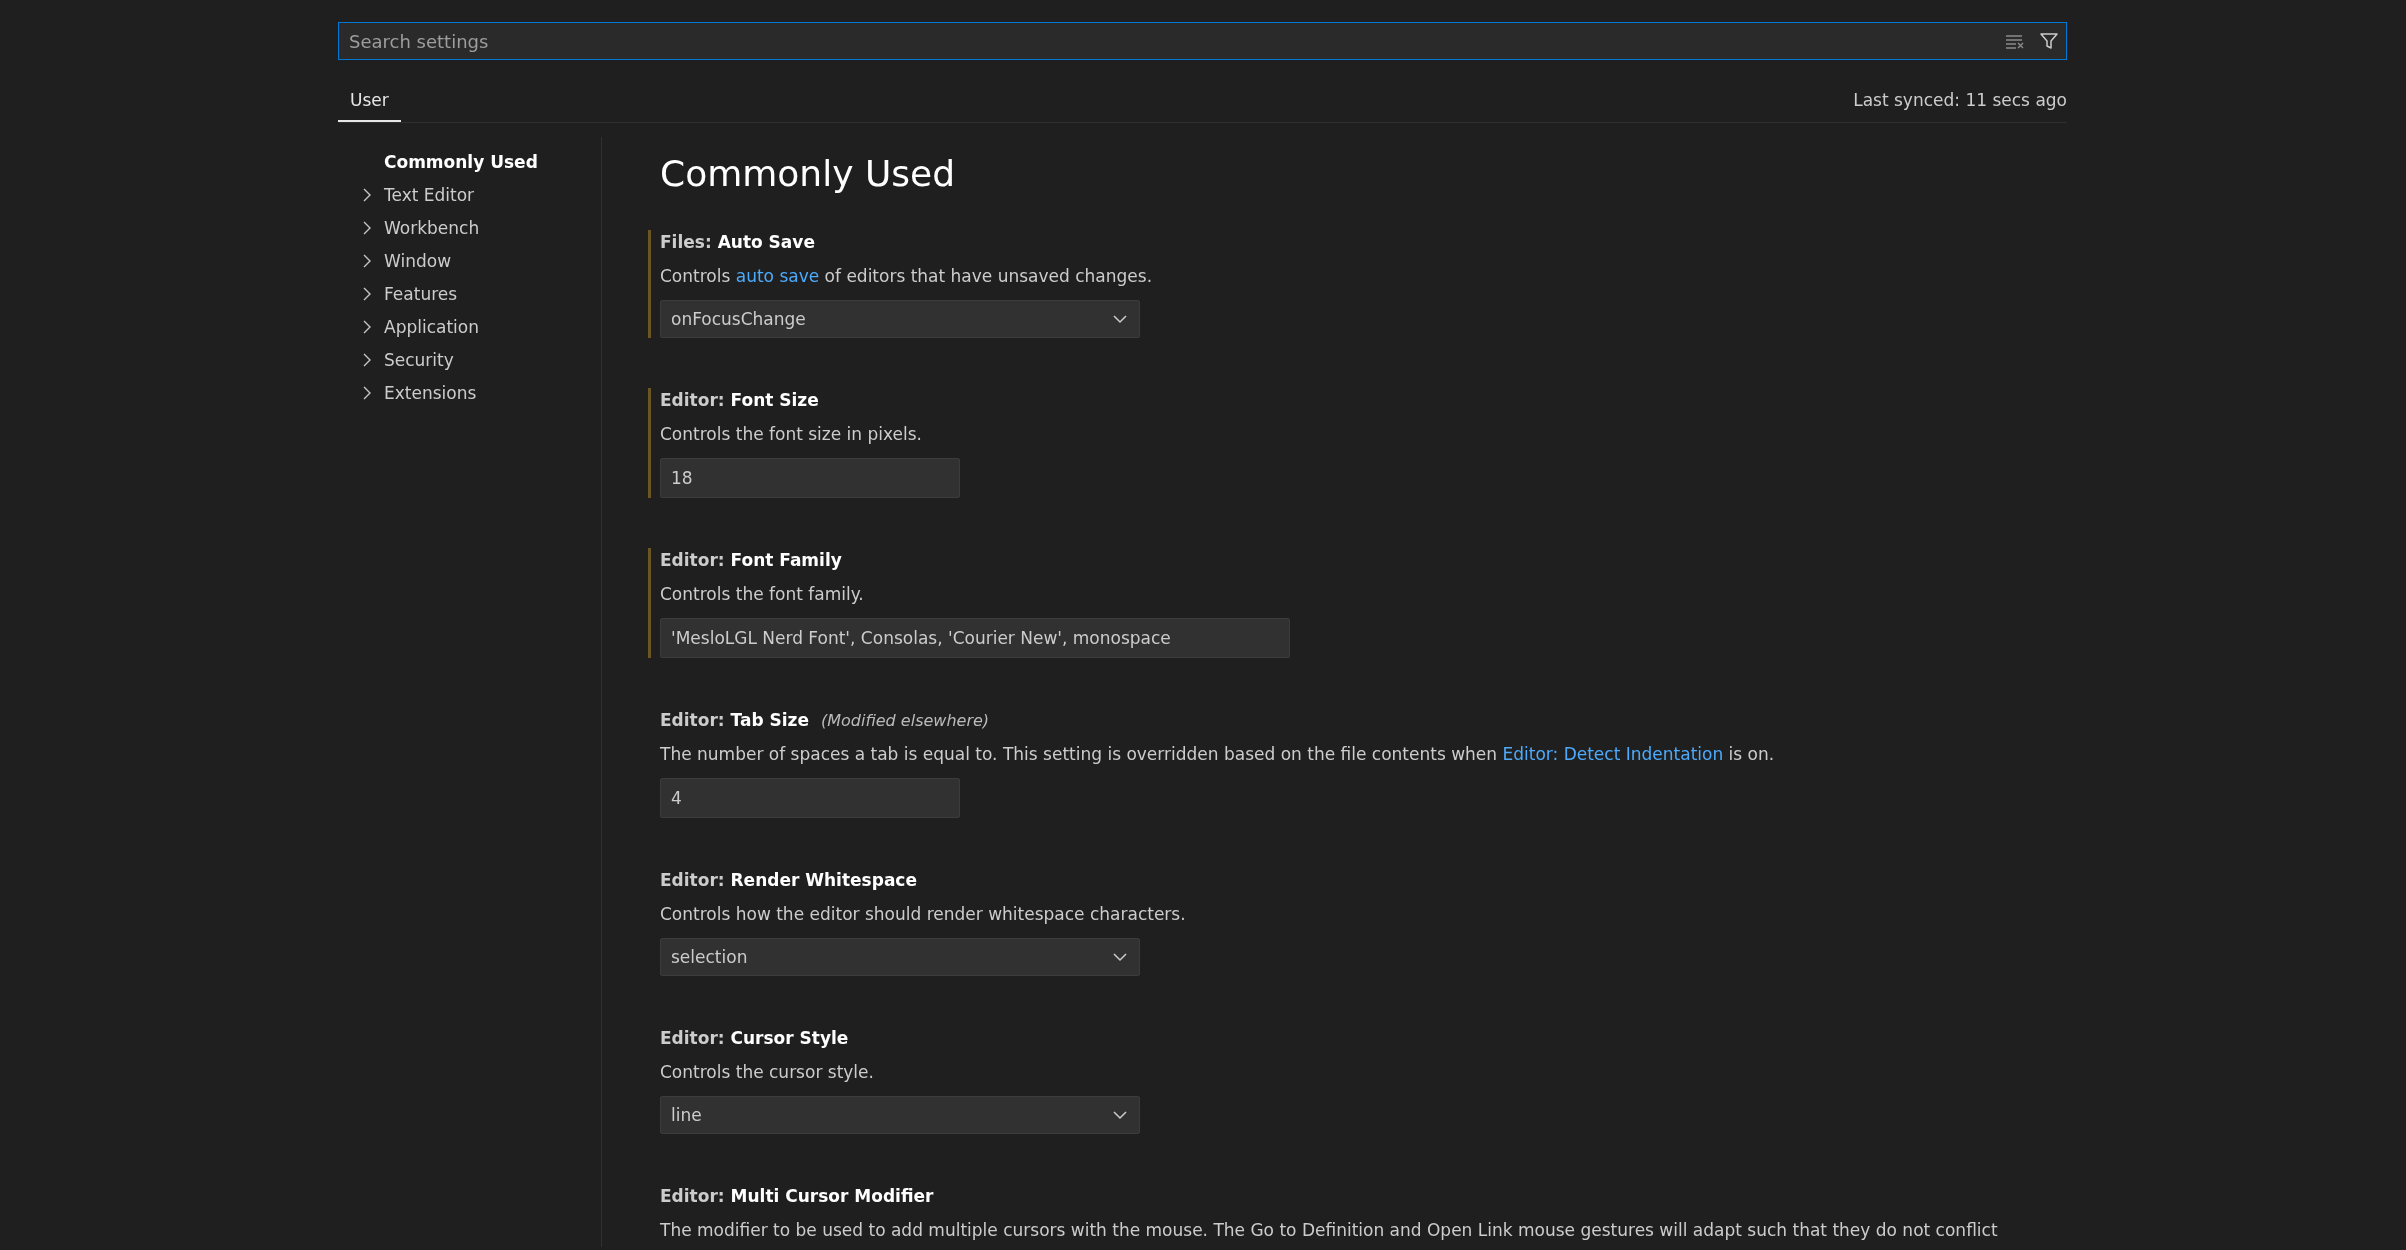  I want to click on clear-filter-icon, so click(2015, 41).